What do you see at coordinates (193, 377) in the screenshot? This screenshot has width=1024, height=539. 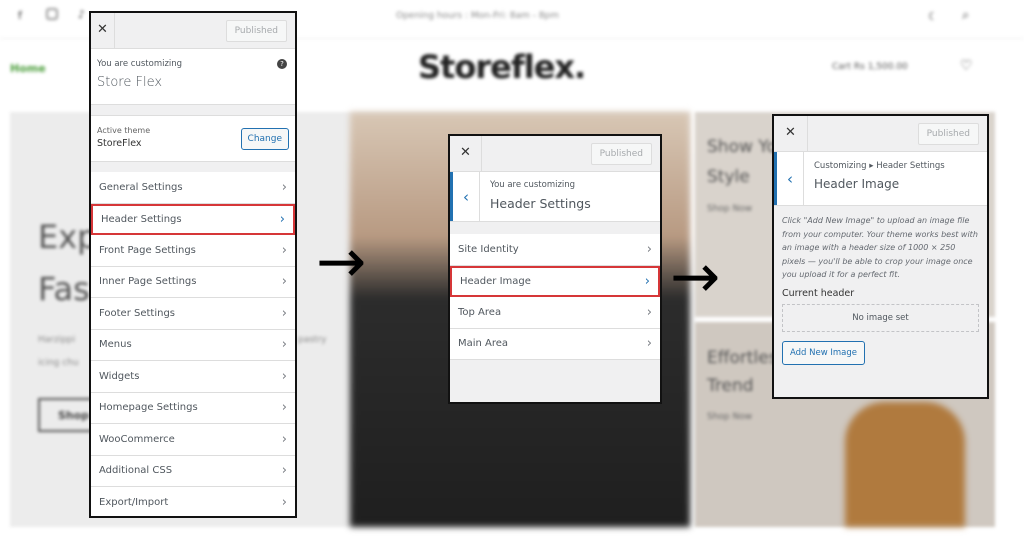 I see `menu-item-widgets: Widgets ›` at bounding box center [193, 377].